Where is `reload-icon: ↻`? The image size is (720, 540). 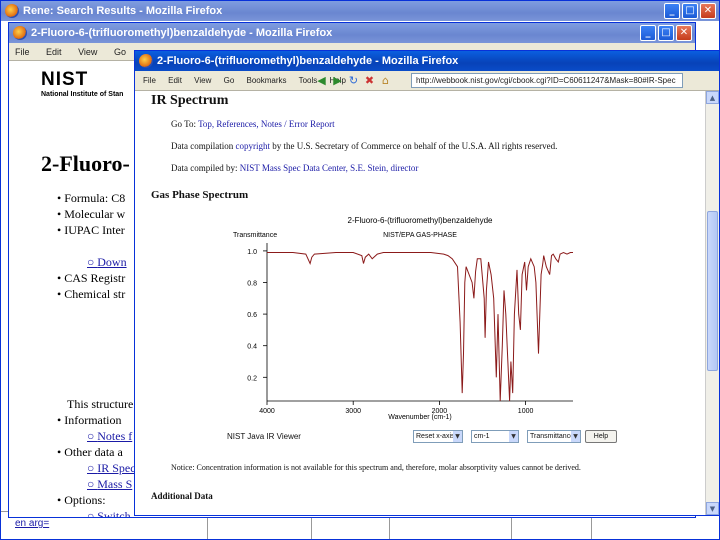
reload-icon: ↻ is located at coordinates (353, 80).